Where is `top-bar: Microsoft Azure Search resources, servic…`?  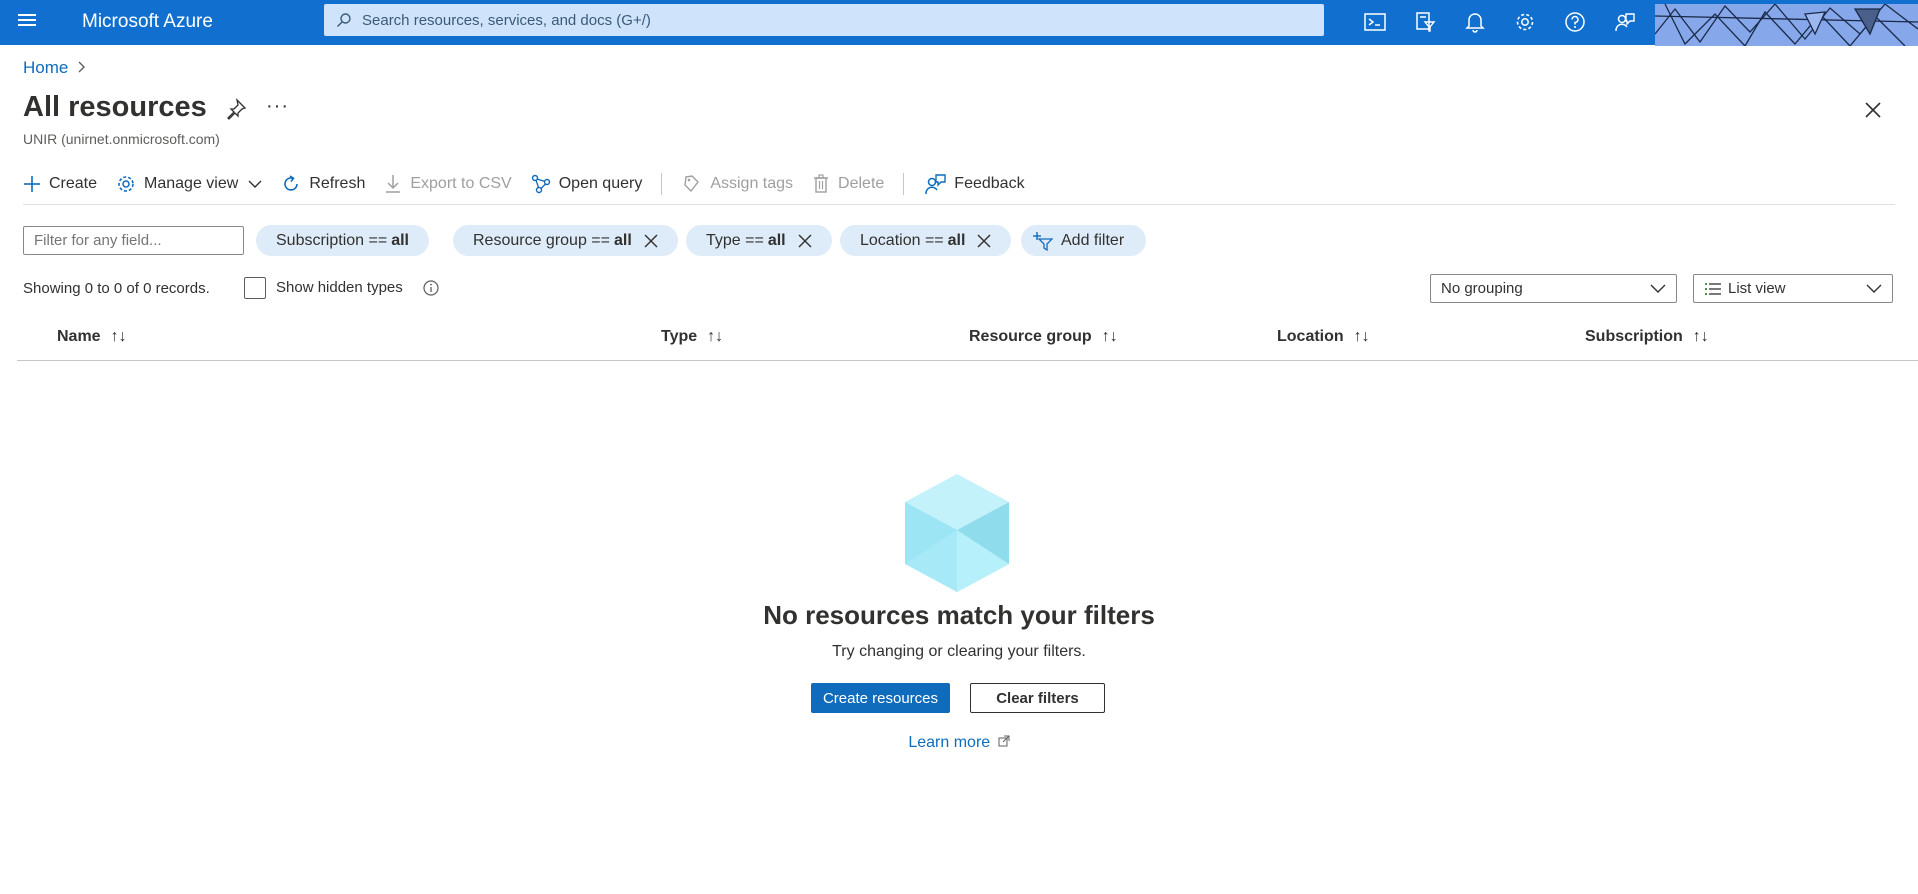
top-bar: Microsoft Azure Search resources, servic… is located at coordinates (959, 23).